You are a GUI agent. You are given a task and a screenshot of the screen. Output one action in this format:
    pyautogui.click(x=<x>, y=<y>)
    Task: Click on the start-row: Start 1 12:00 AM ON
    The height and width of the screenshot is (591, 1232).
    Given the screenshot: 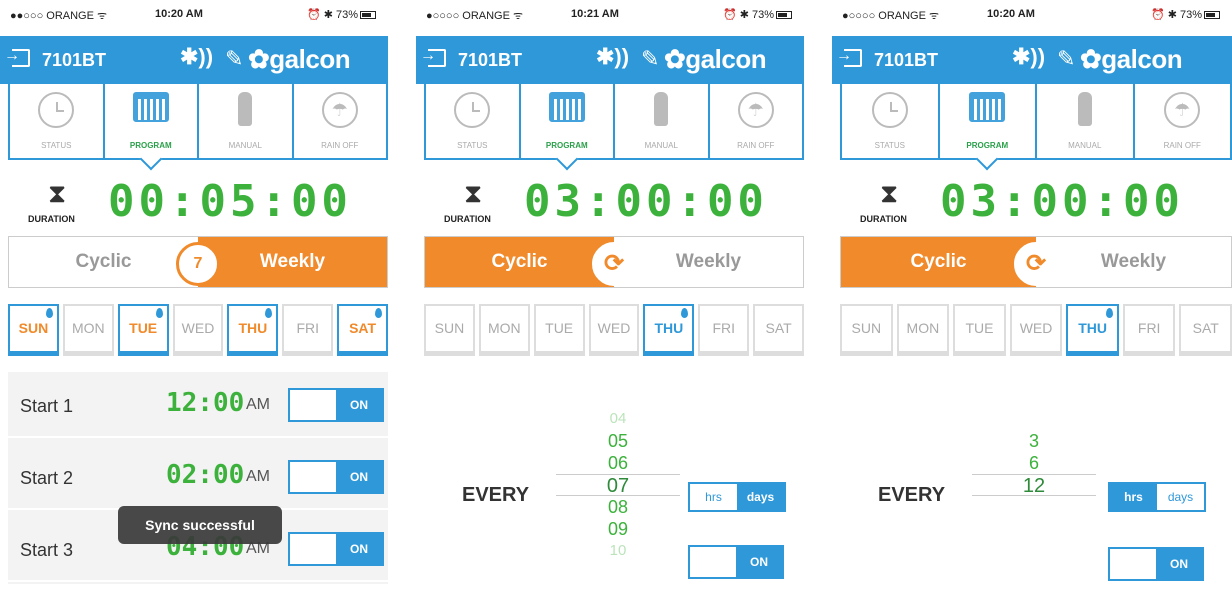 What is the action you would take?
    pyautogui.click(x=198, y=405)
    